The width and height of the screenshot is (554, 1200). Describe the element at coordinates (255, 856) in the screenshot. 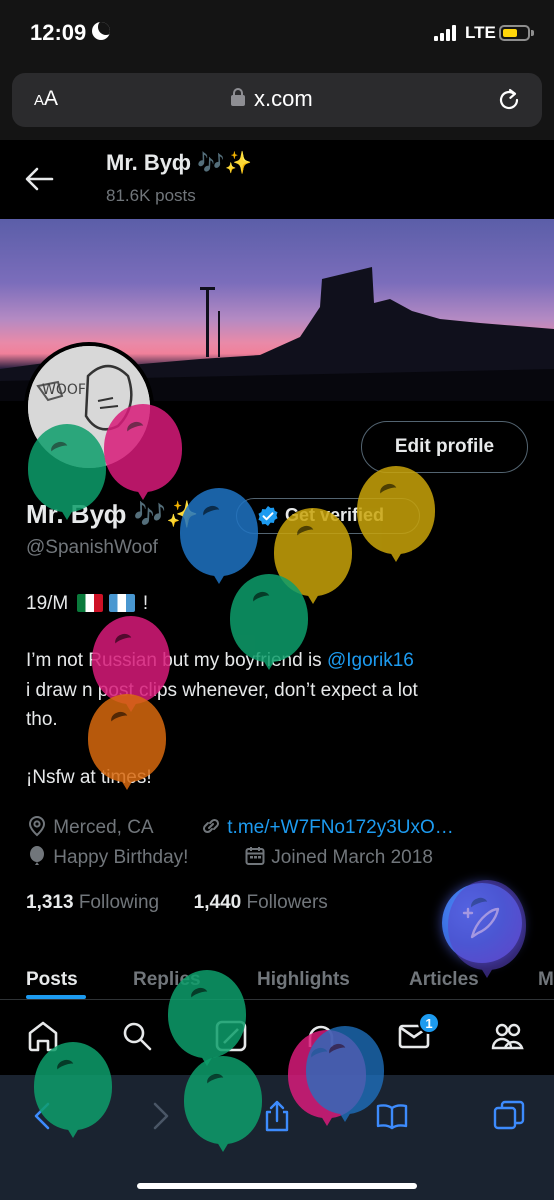

I see `calendar-icon` at that location.